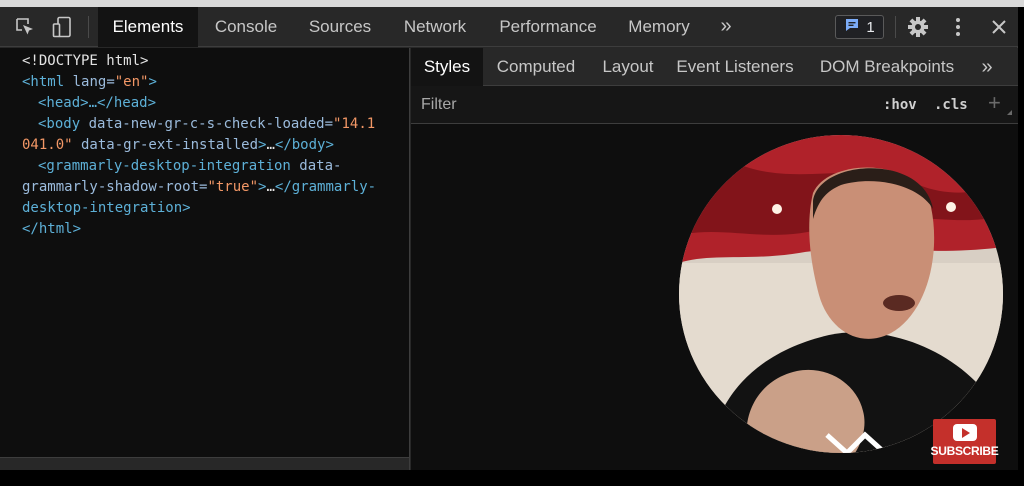 The image size is (1024, 486). Describe the element at coordinates (106, 208) in the screenshot. I see `dom-node-grammarly-end: desktop-integration>` at that location.